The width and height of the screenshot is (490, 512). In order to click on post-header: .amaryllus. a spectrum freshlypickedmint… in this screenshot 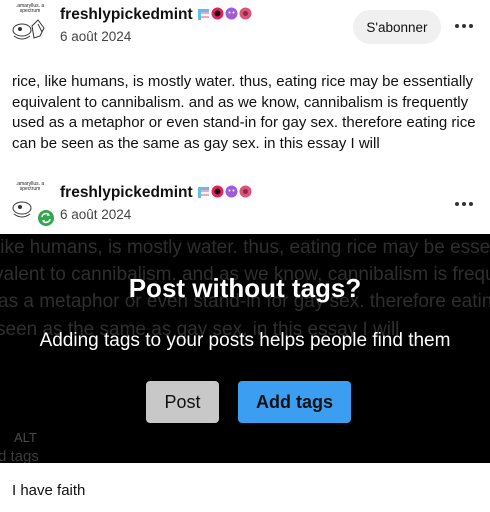, I will do `click(245, 27)`.